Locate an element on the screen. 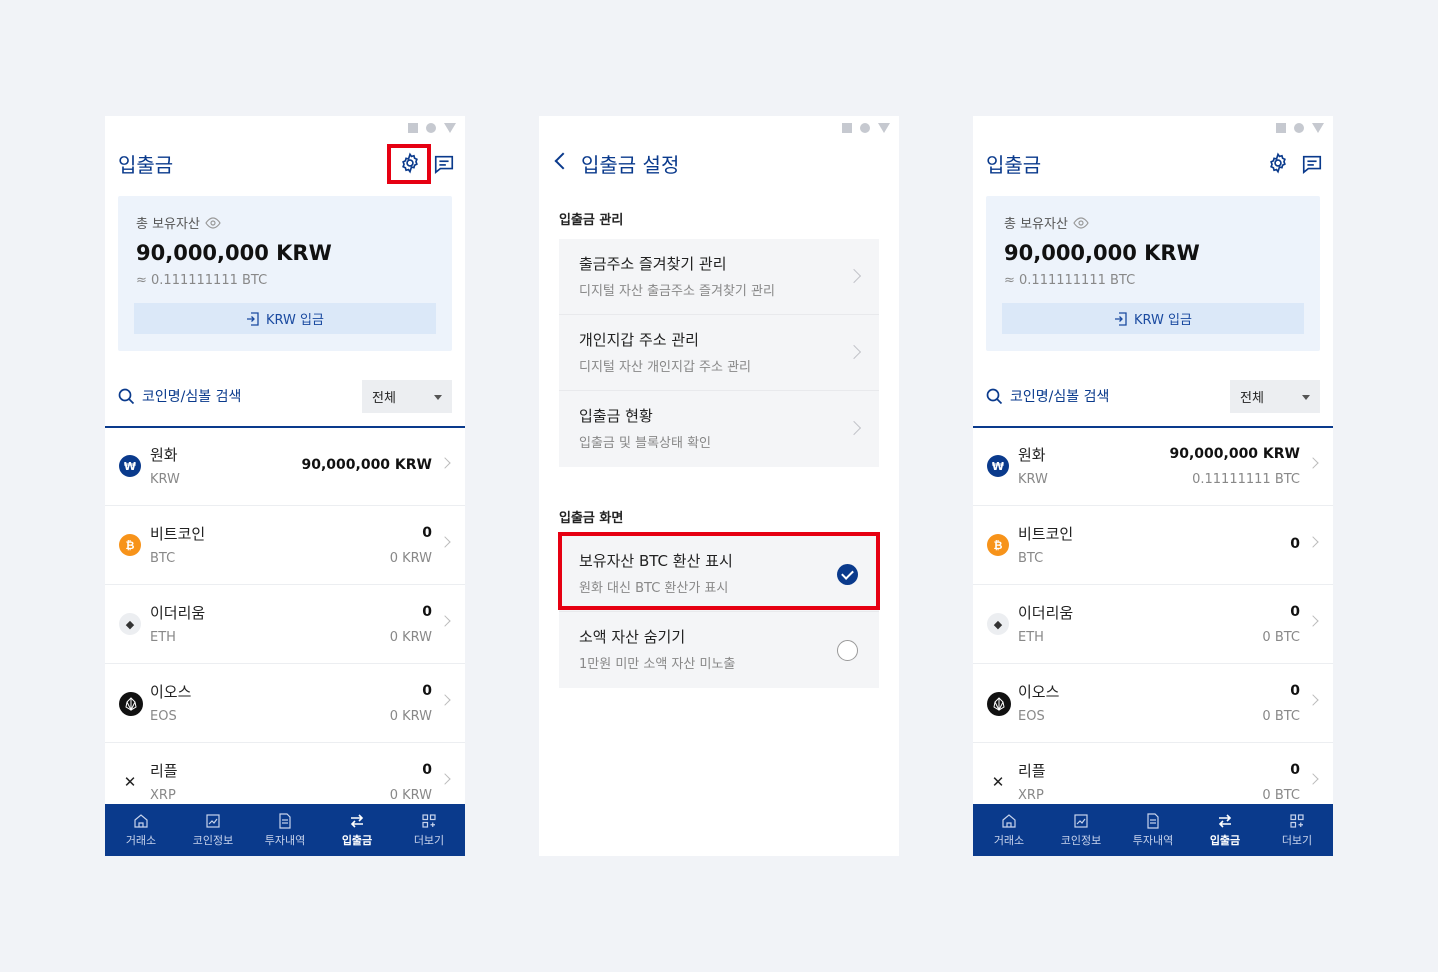 The width and height of the screenshot is (1438, 972). asset-label: 총 보유자산 is located at coordinates (168, 224).